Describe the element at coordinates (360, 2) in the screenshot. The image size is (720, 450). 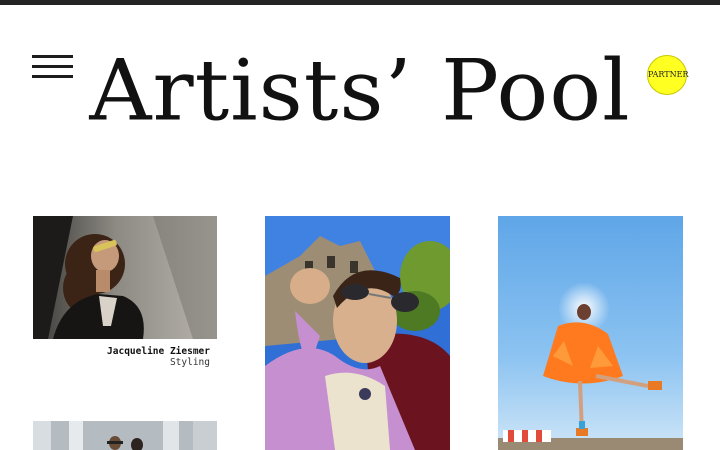
I see `top-bar` at that location.